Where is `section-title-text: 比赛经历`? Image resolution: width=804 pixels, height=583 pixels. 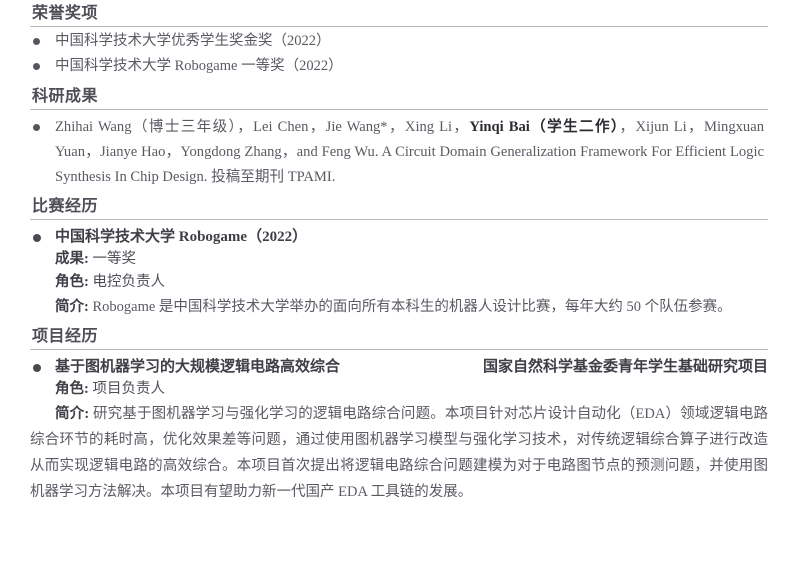 section-title-text: 比赛经历 is located at coordinates (65, 206).